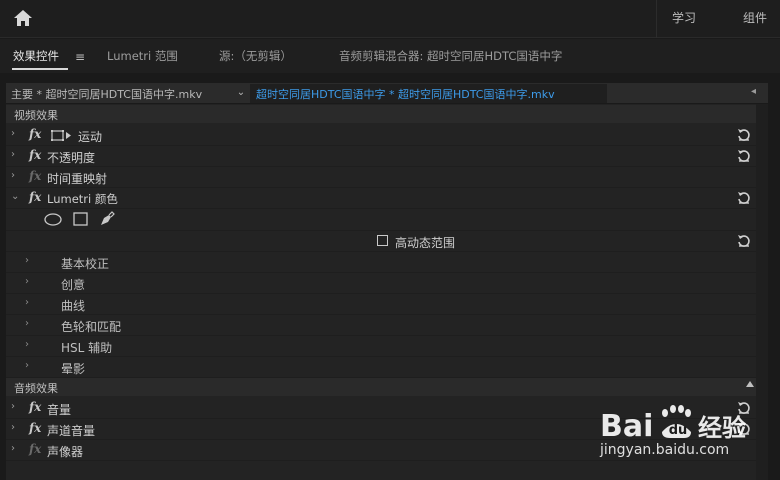  Describe the element at coordinates (387, 114) in the screenshot. I see `video-effects-header: 视频效果` at that location.